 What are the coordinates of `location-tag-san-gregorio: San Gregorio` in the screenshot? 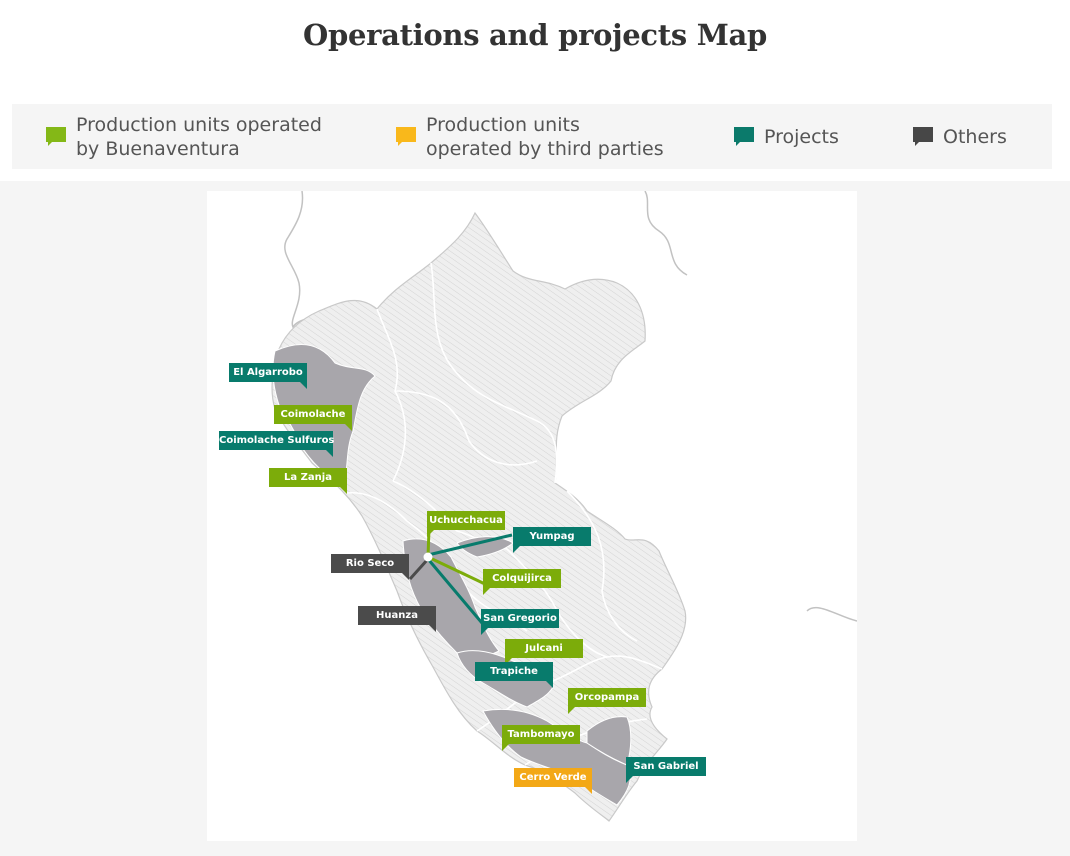 It's located at (520, 622).